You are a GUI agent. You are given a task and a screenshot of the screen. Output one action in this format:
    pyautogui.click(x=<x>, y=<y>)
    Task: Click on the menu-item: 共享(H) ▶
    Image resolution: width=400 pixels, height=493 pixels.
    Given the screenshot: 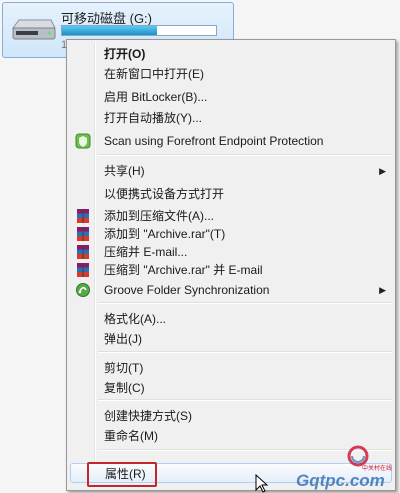 What is the action you would take?
    pyautogui.click(x=231, y=171)
    